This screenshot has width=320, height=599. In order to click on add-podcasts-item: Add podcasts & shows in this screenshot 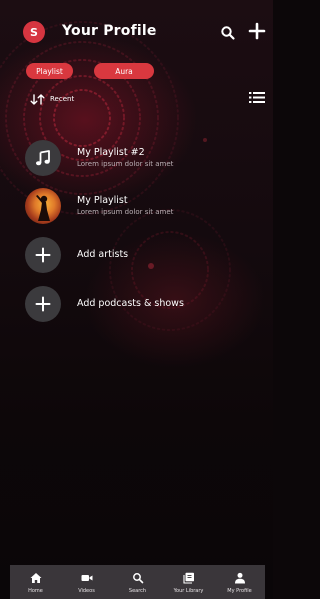, I will do `click(140, 304)`.